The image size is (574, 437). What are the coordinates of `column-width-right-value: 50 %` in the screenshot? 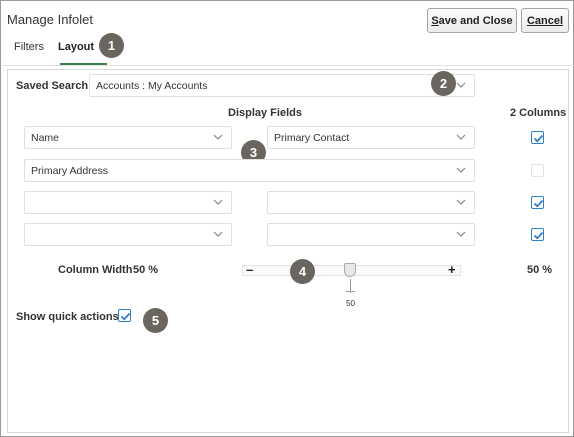 It's located at (540, 270).